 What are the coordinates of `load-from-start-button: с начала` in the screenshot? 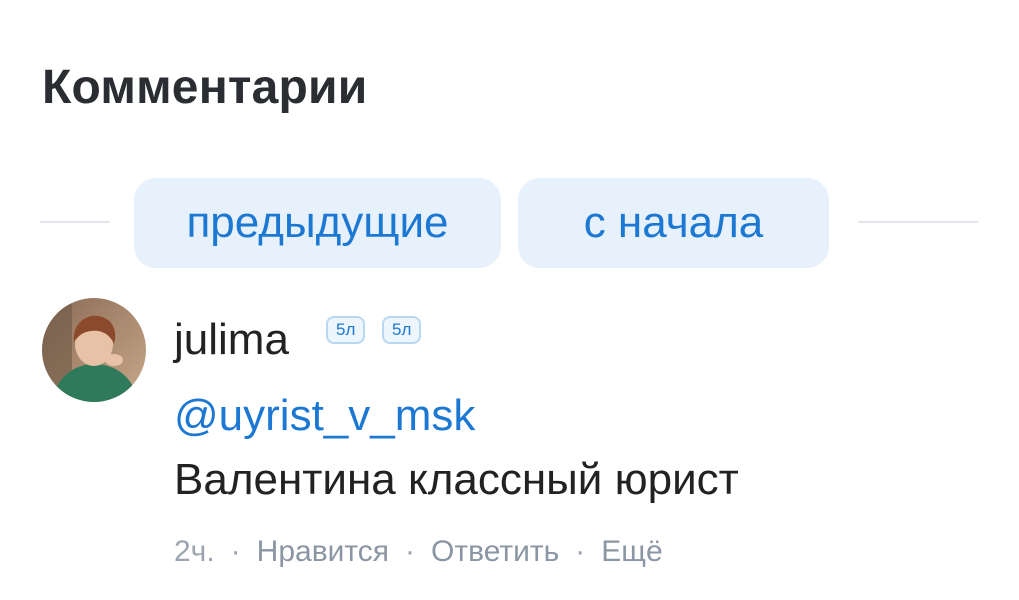 It's located at (673, 223).